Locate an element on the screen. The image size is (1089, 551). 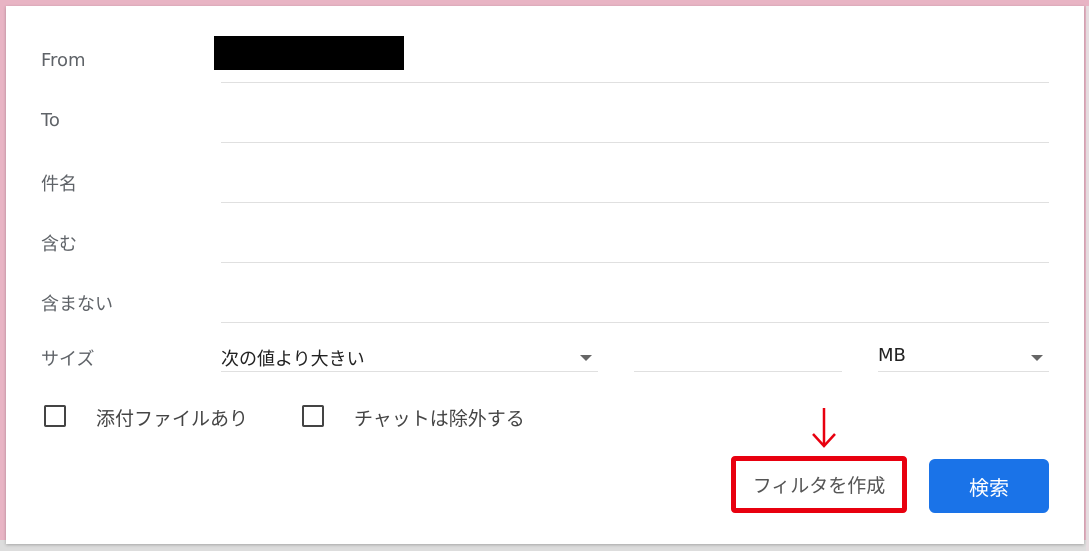
exclude-chats-option: チャットは除外する is located at coordinates (432, 417).